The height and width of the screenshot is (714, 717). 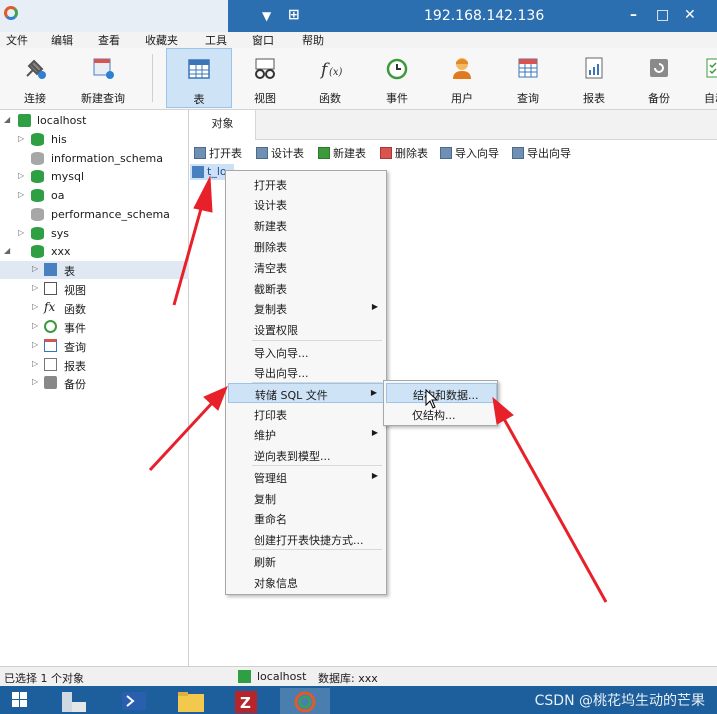 What do you see at coordinates (94, 346) in the screenshot?
I see `tree-xxx-queries: ▷ 查询` at bounding box center [94, 346].